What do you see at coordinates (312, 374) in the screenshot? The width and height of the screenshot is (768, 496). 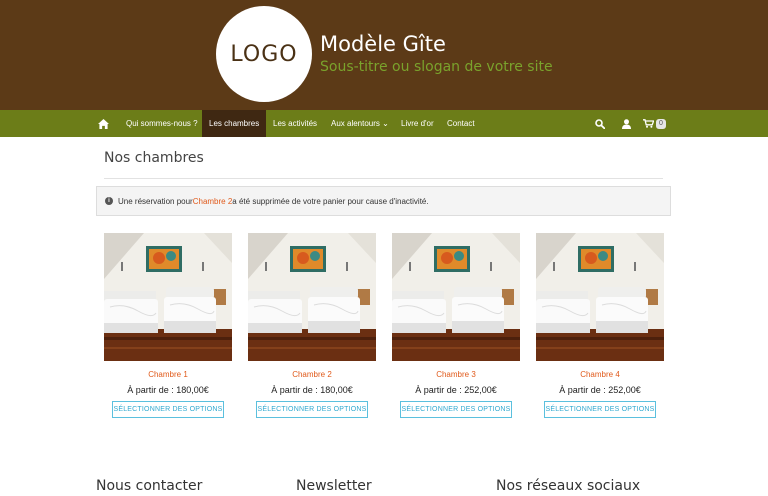 I see `product-name: Chambre 2` at bounding box center [312, 374].